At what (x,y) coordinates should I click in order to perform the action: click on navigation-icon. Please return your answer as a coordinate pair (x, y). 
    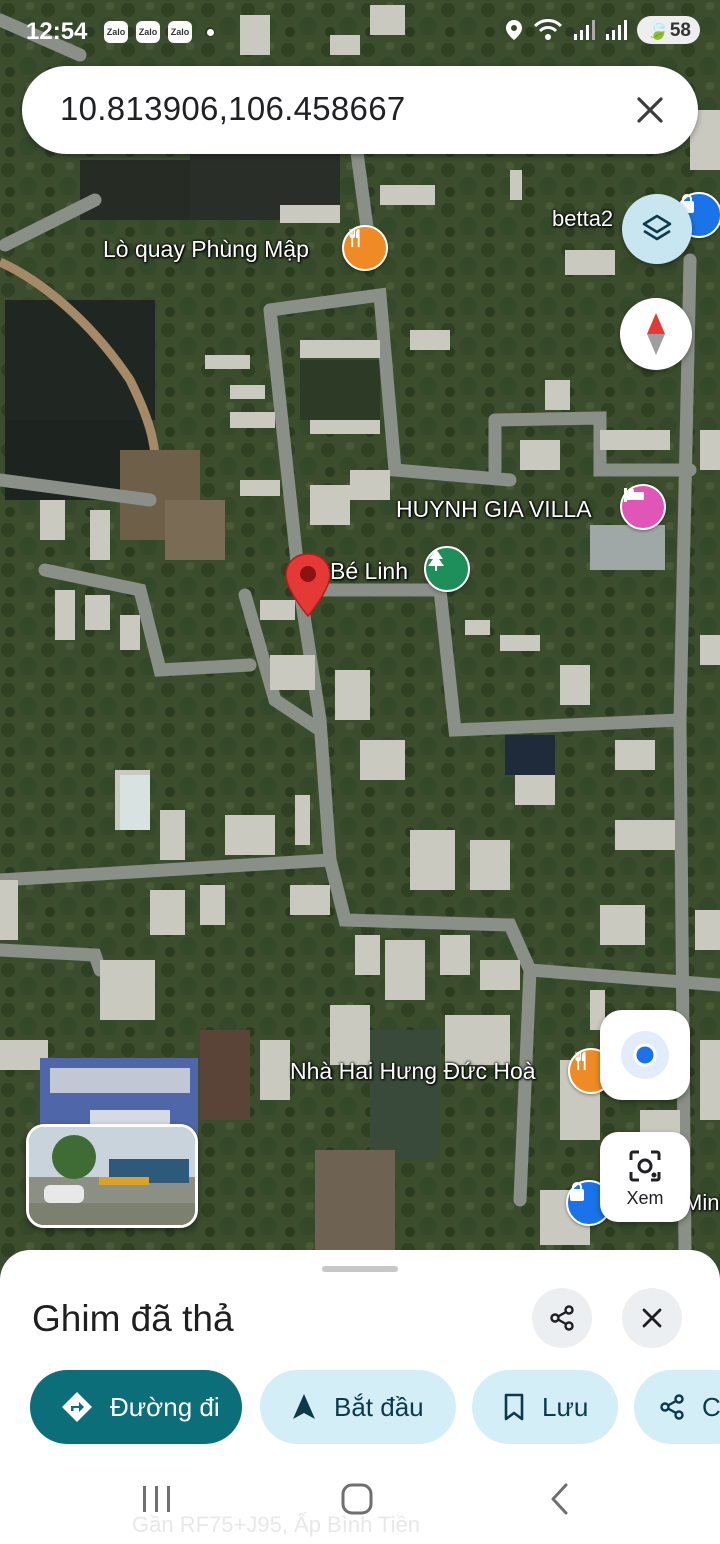
    Looking at the image, I should click on (304, 1406).